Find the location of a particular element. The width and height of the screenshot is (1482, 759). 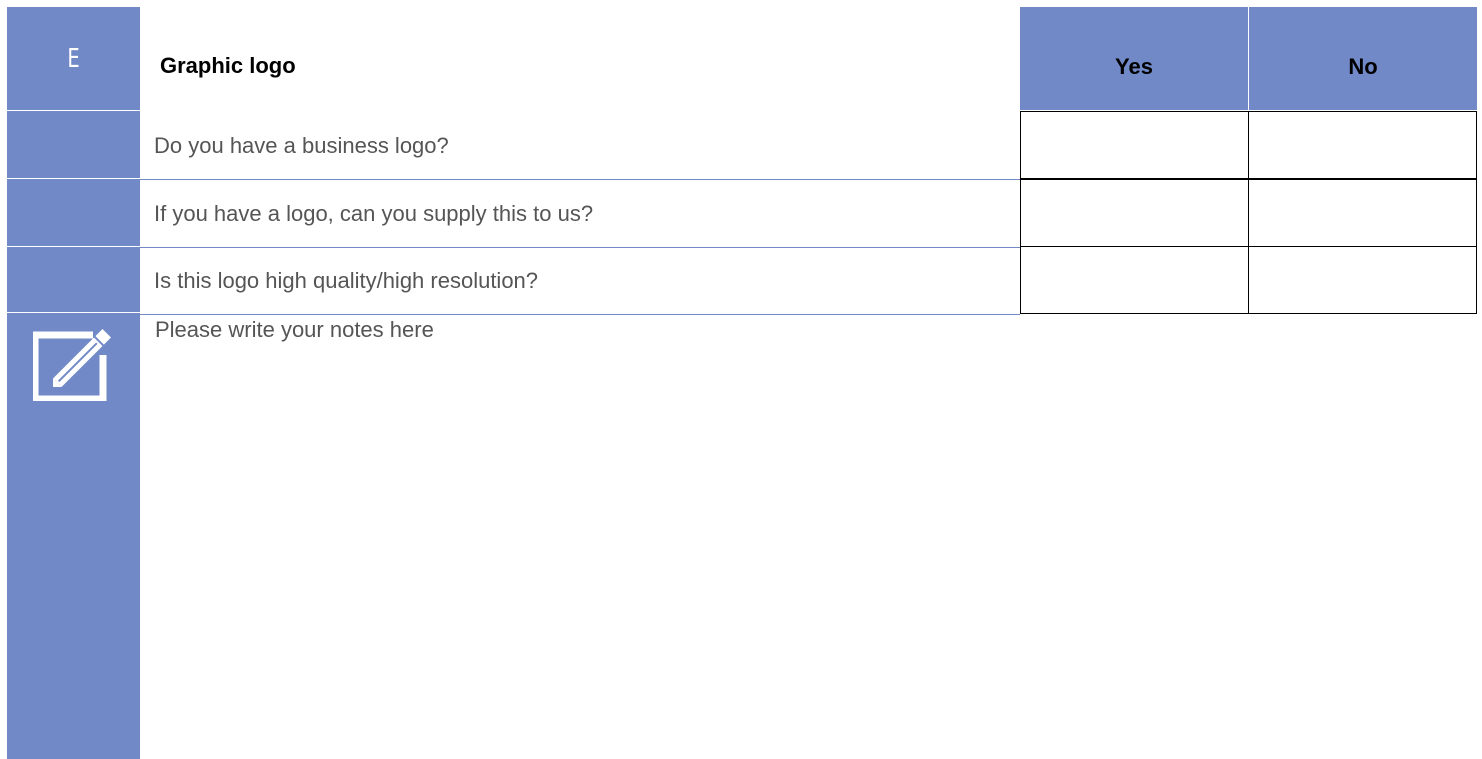

column-header-no: No is located at coordinates (1363, 58).